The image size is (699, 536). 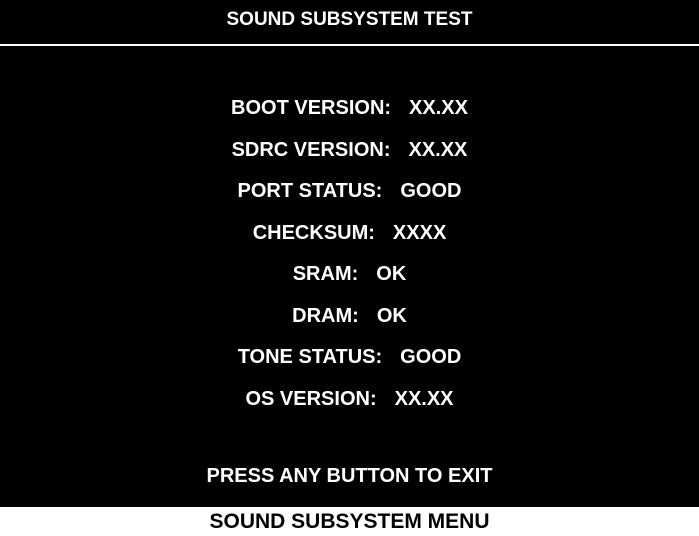 What do you see at coordinates (311, 108) in the screenshot?
I see `status-label: BOOT VERSION:` at bounding box center [311, 108].